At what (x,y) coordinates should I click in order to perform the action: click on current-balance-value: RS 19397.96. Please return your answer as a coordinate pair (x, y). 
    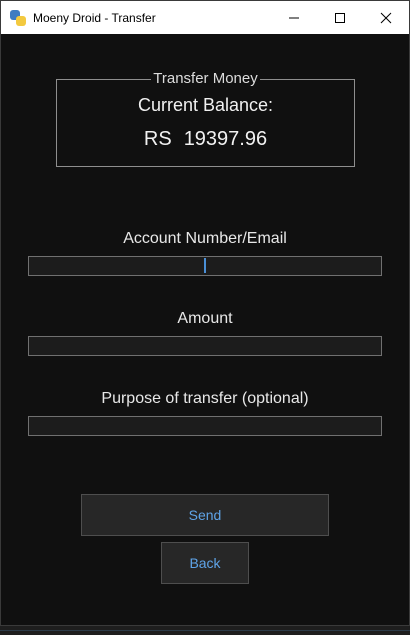
    Looking at the image, I should click on (205, 139).